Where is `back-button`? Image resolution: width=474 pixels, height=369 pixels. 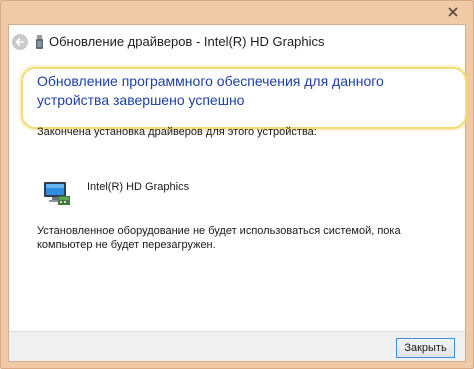
back-button is located at coordinates (20, 42).